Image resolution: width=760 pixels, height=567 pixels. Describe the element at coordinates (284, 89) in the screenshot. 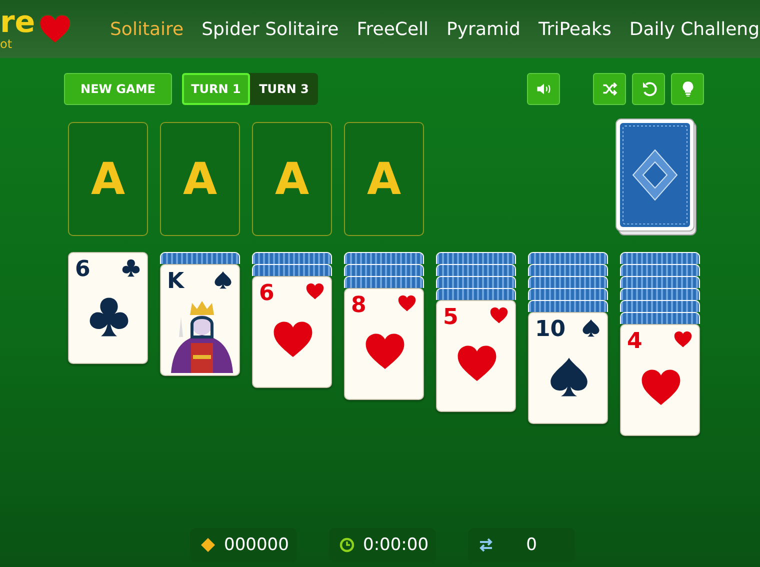

I see `turn-option: TURN 3` at that location.